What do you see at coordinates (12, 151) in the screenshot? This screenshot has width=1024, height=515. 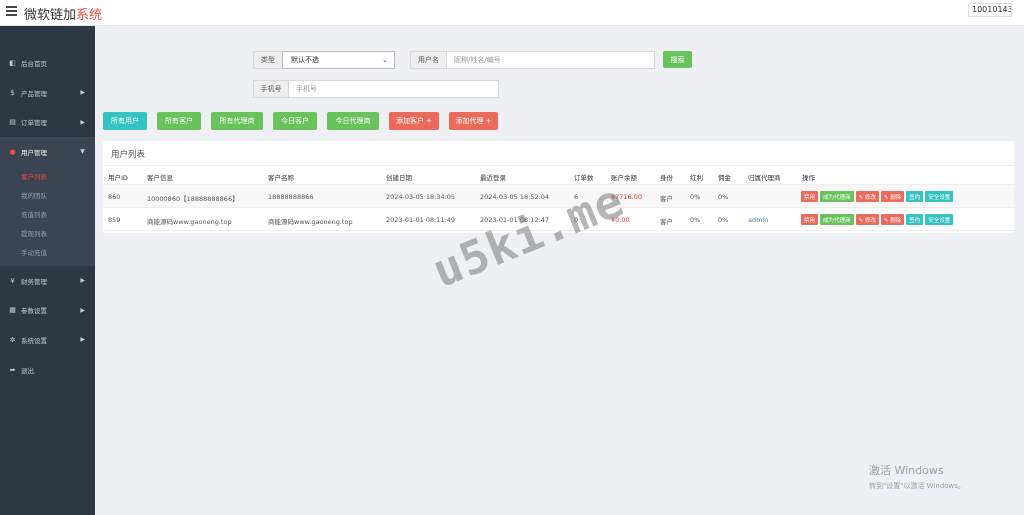 I see `user-icon: ●` at bounding box center [12, 151].